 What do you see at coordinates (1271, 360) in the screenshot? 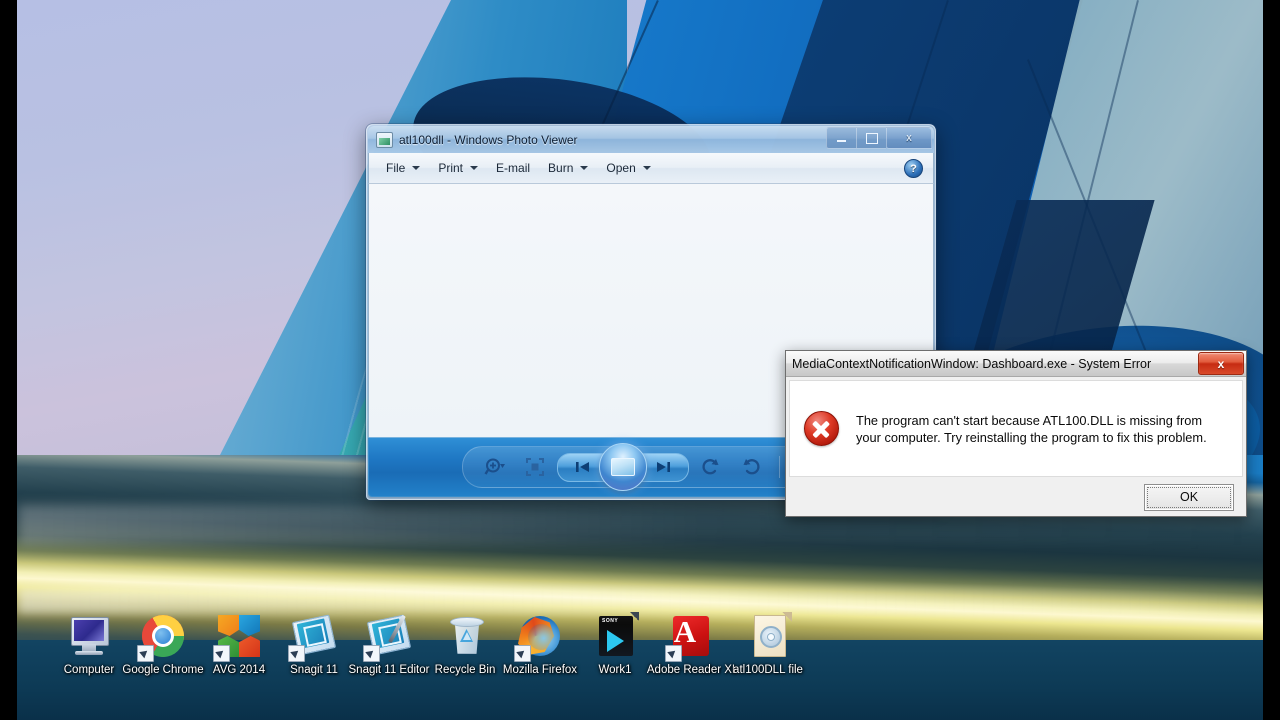
I see `letterbox-bar-right` at bounding box center [1271, 360].